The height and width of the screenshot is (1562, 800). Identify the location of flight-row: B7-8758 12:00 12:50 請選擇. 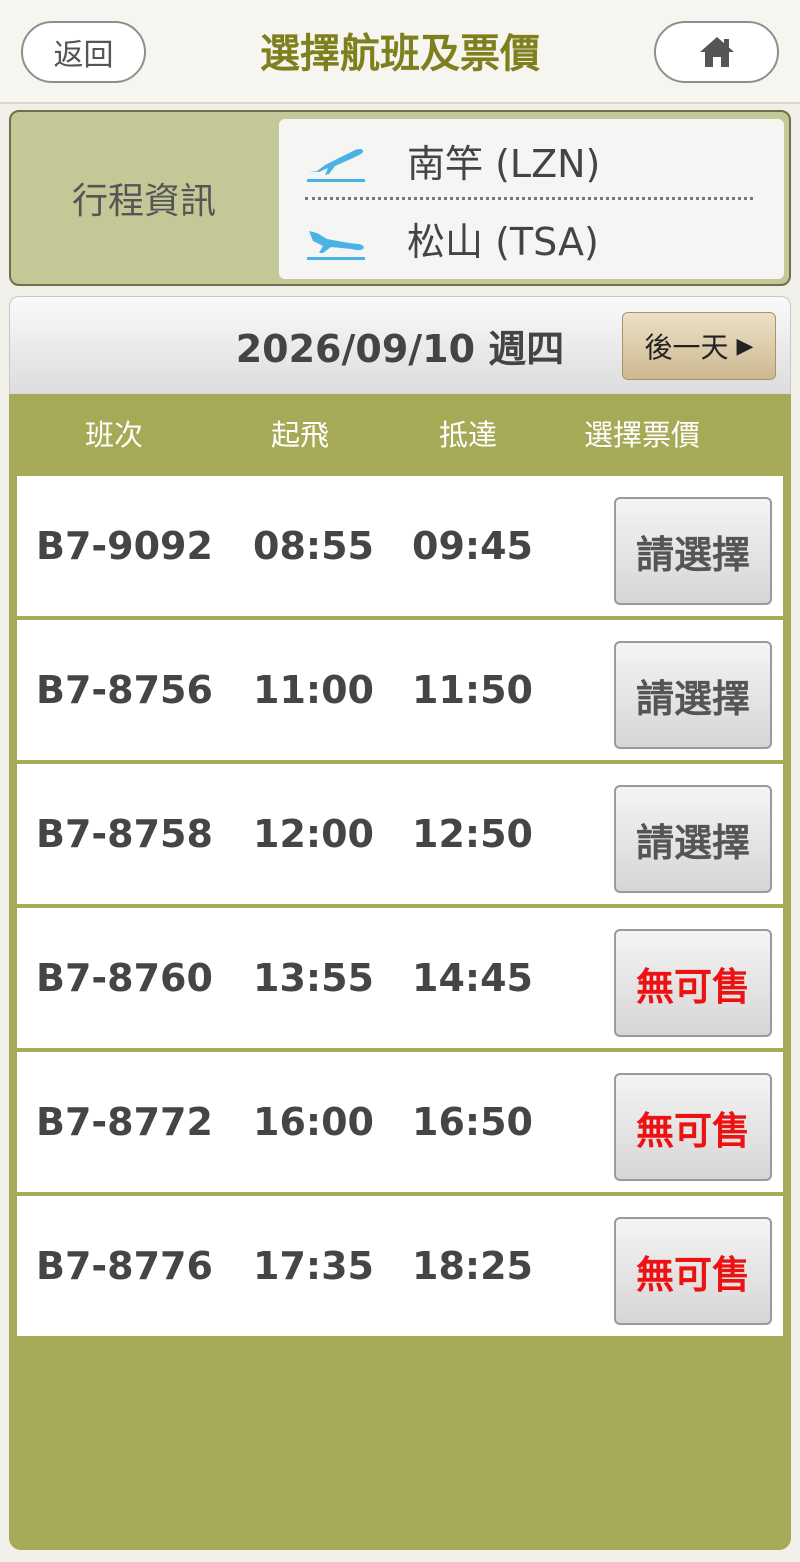
(400, 834).